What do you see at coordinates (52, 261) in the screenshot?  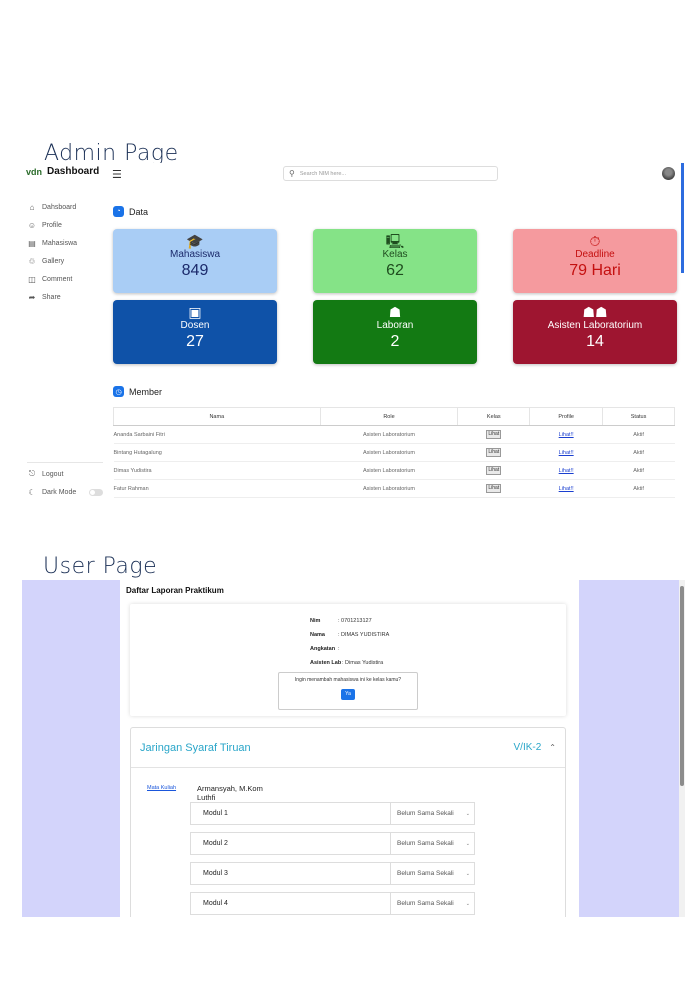 I see `sidebar-item-gallery: ♲ Gallery` at bounding box center [52, 261].